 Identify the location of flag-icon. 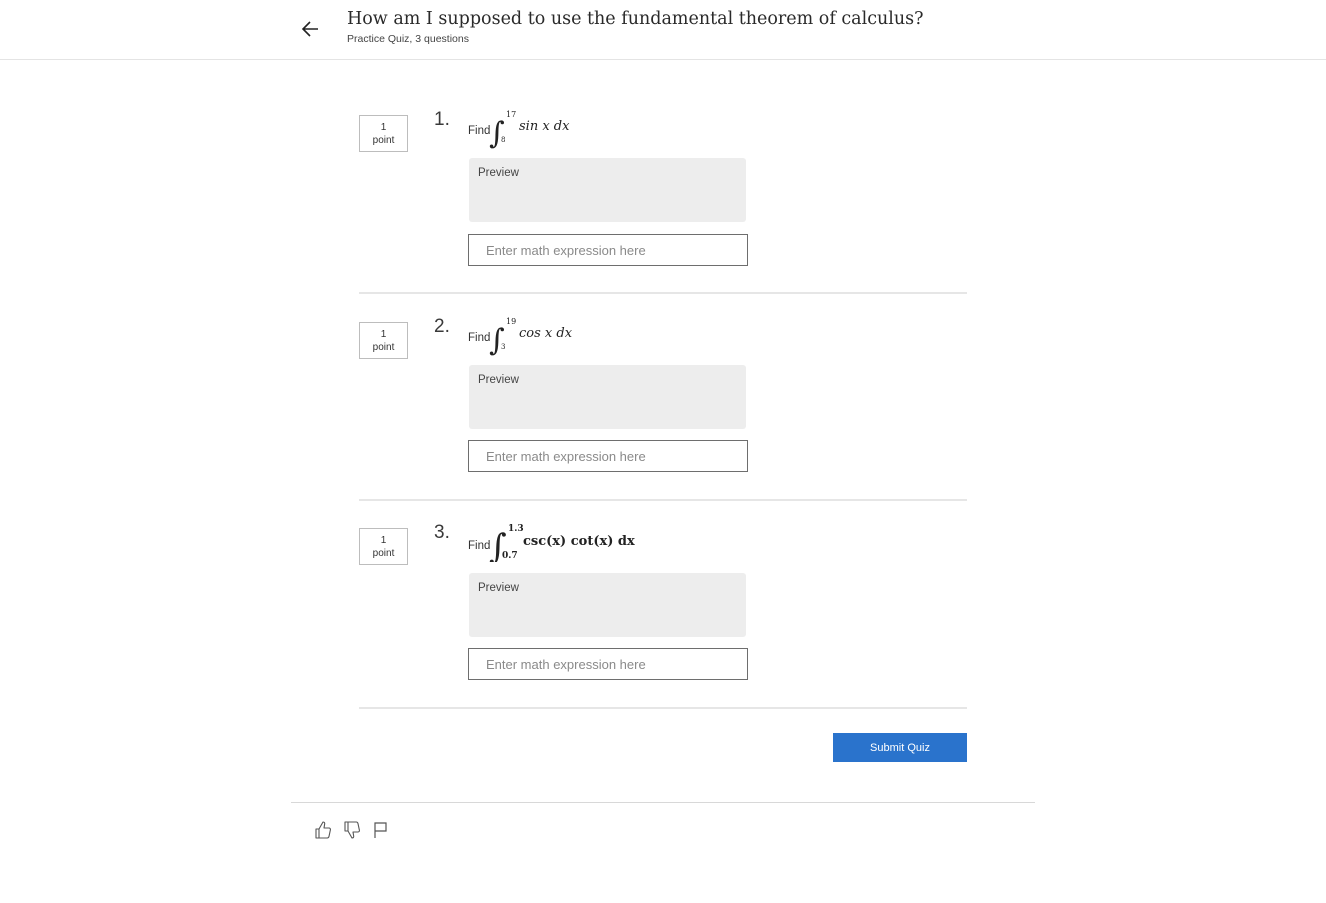
(380, 830).